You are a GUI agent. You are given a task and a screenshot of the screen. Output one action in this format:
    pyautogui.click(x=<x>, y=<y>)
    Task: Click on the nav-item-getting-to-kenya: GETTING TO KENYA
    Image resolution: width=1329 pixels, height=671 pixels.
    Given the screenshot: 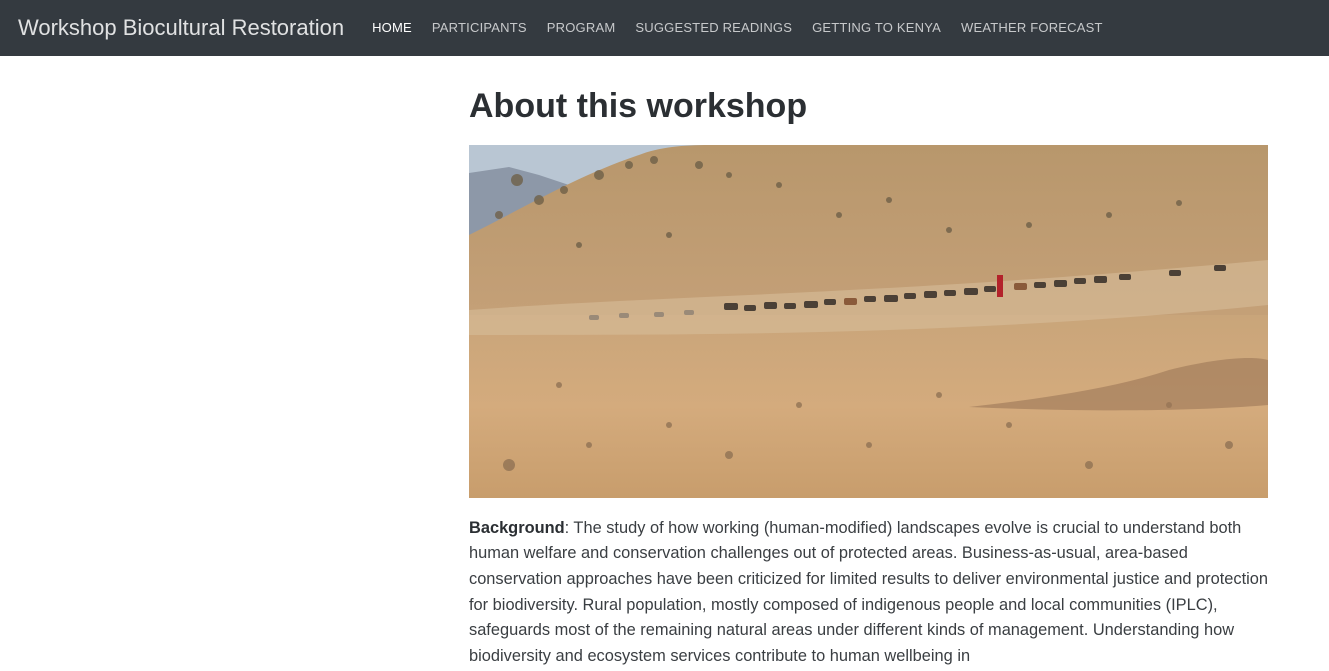 What is the action you would take?
    pyautogui.click(x=876, y=28)
    